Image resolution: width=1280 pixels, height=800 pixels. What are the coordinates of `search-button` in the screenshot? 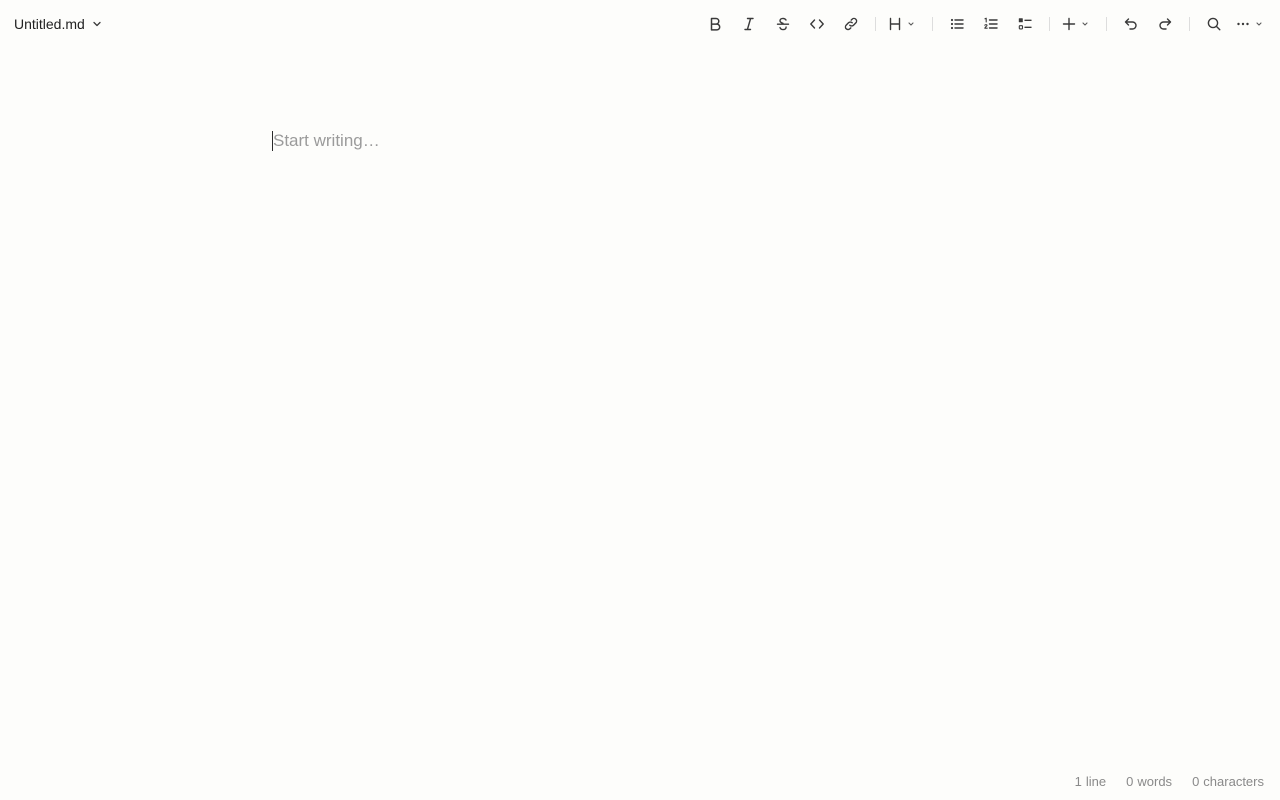 It's located at (1214, 24).